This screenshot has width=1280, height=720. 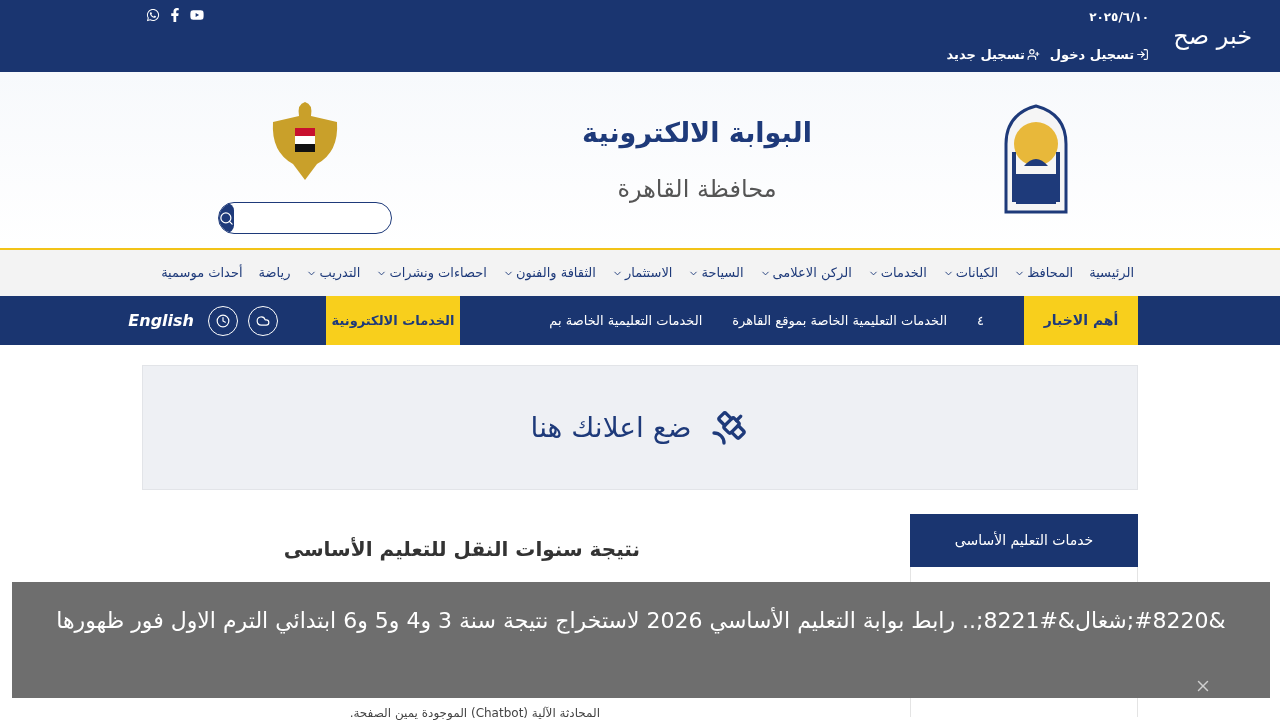 I want to click on nav-item: احصاءات ونشرات, so click(x=431, y=273).